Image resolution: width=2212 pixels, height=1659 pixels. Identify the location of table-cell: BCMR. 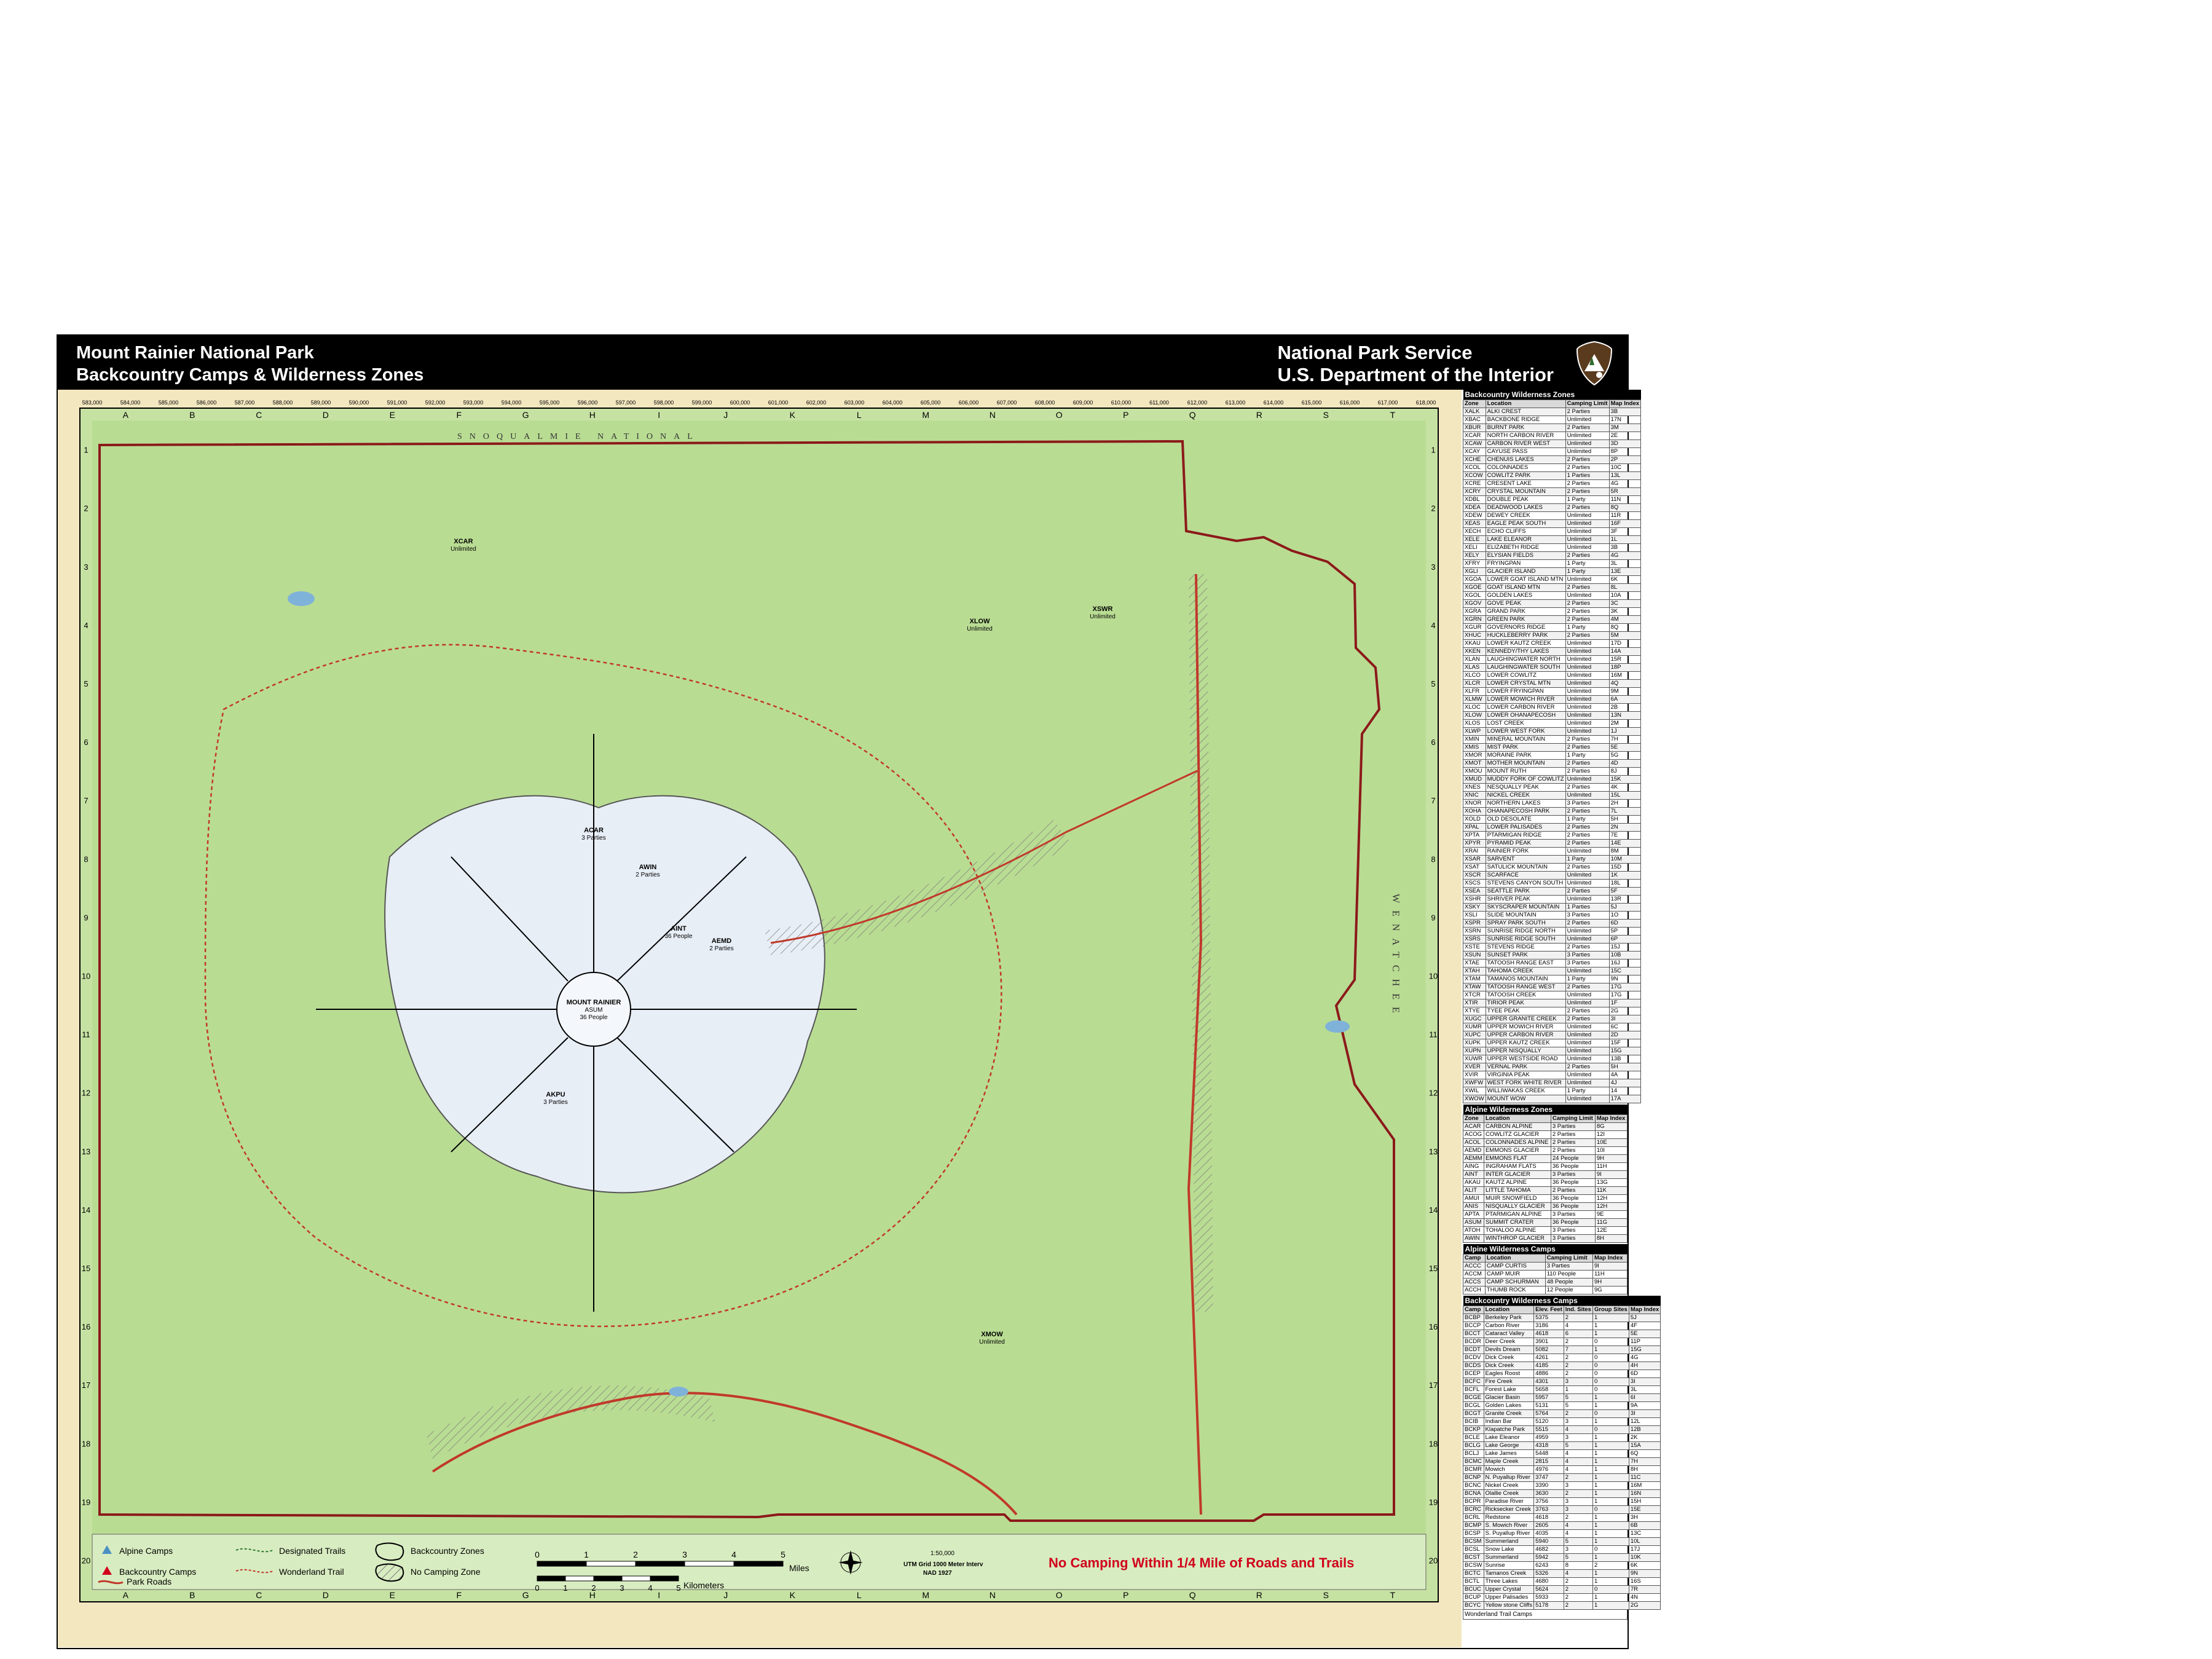
(1473, 1470).